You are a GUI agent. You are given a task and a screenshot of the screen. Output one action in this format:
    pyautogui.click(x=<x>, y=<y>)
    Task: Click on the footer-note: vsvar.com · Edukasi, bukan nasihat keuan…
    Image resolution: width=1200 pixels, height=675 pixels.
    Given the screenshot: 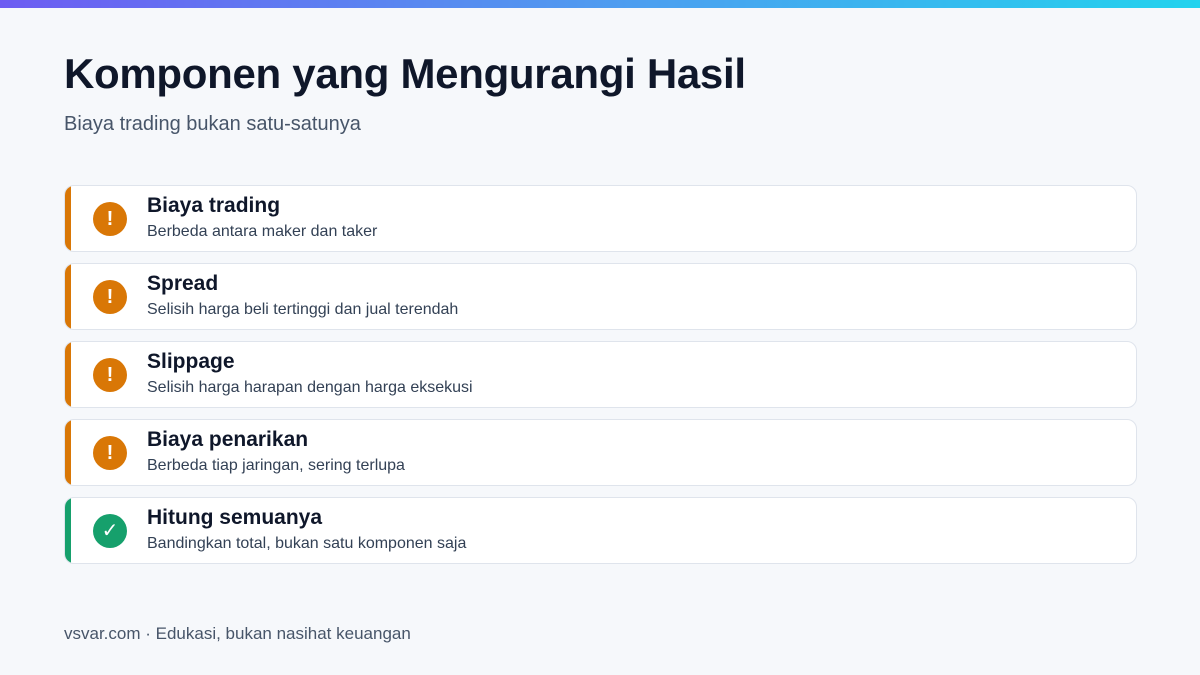 What is the action you would take?
    pyautogui.click(x=237, y=633)
    